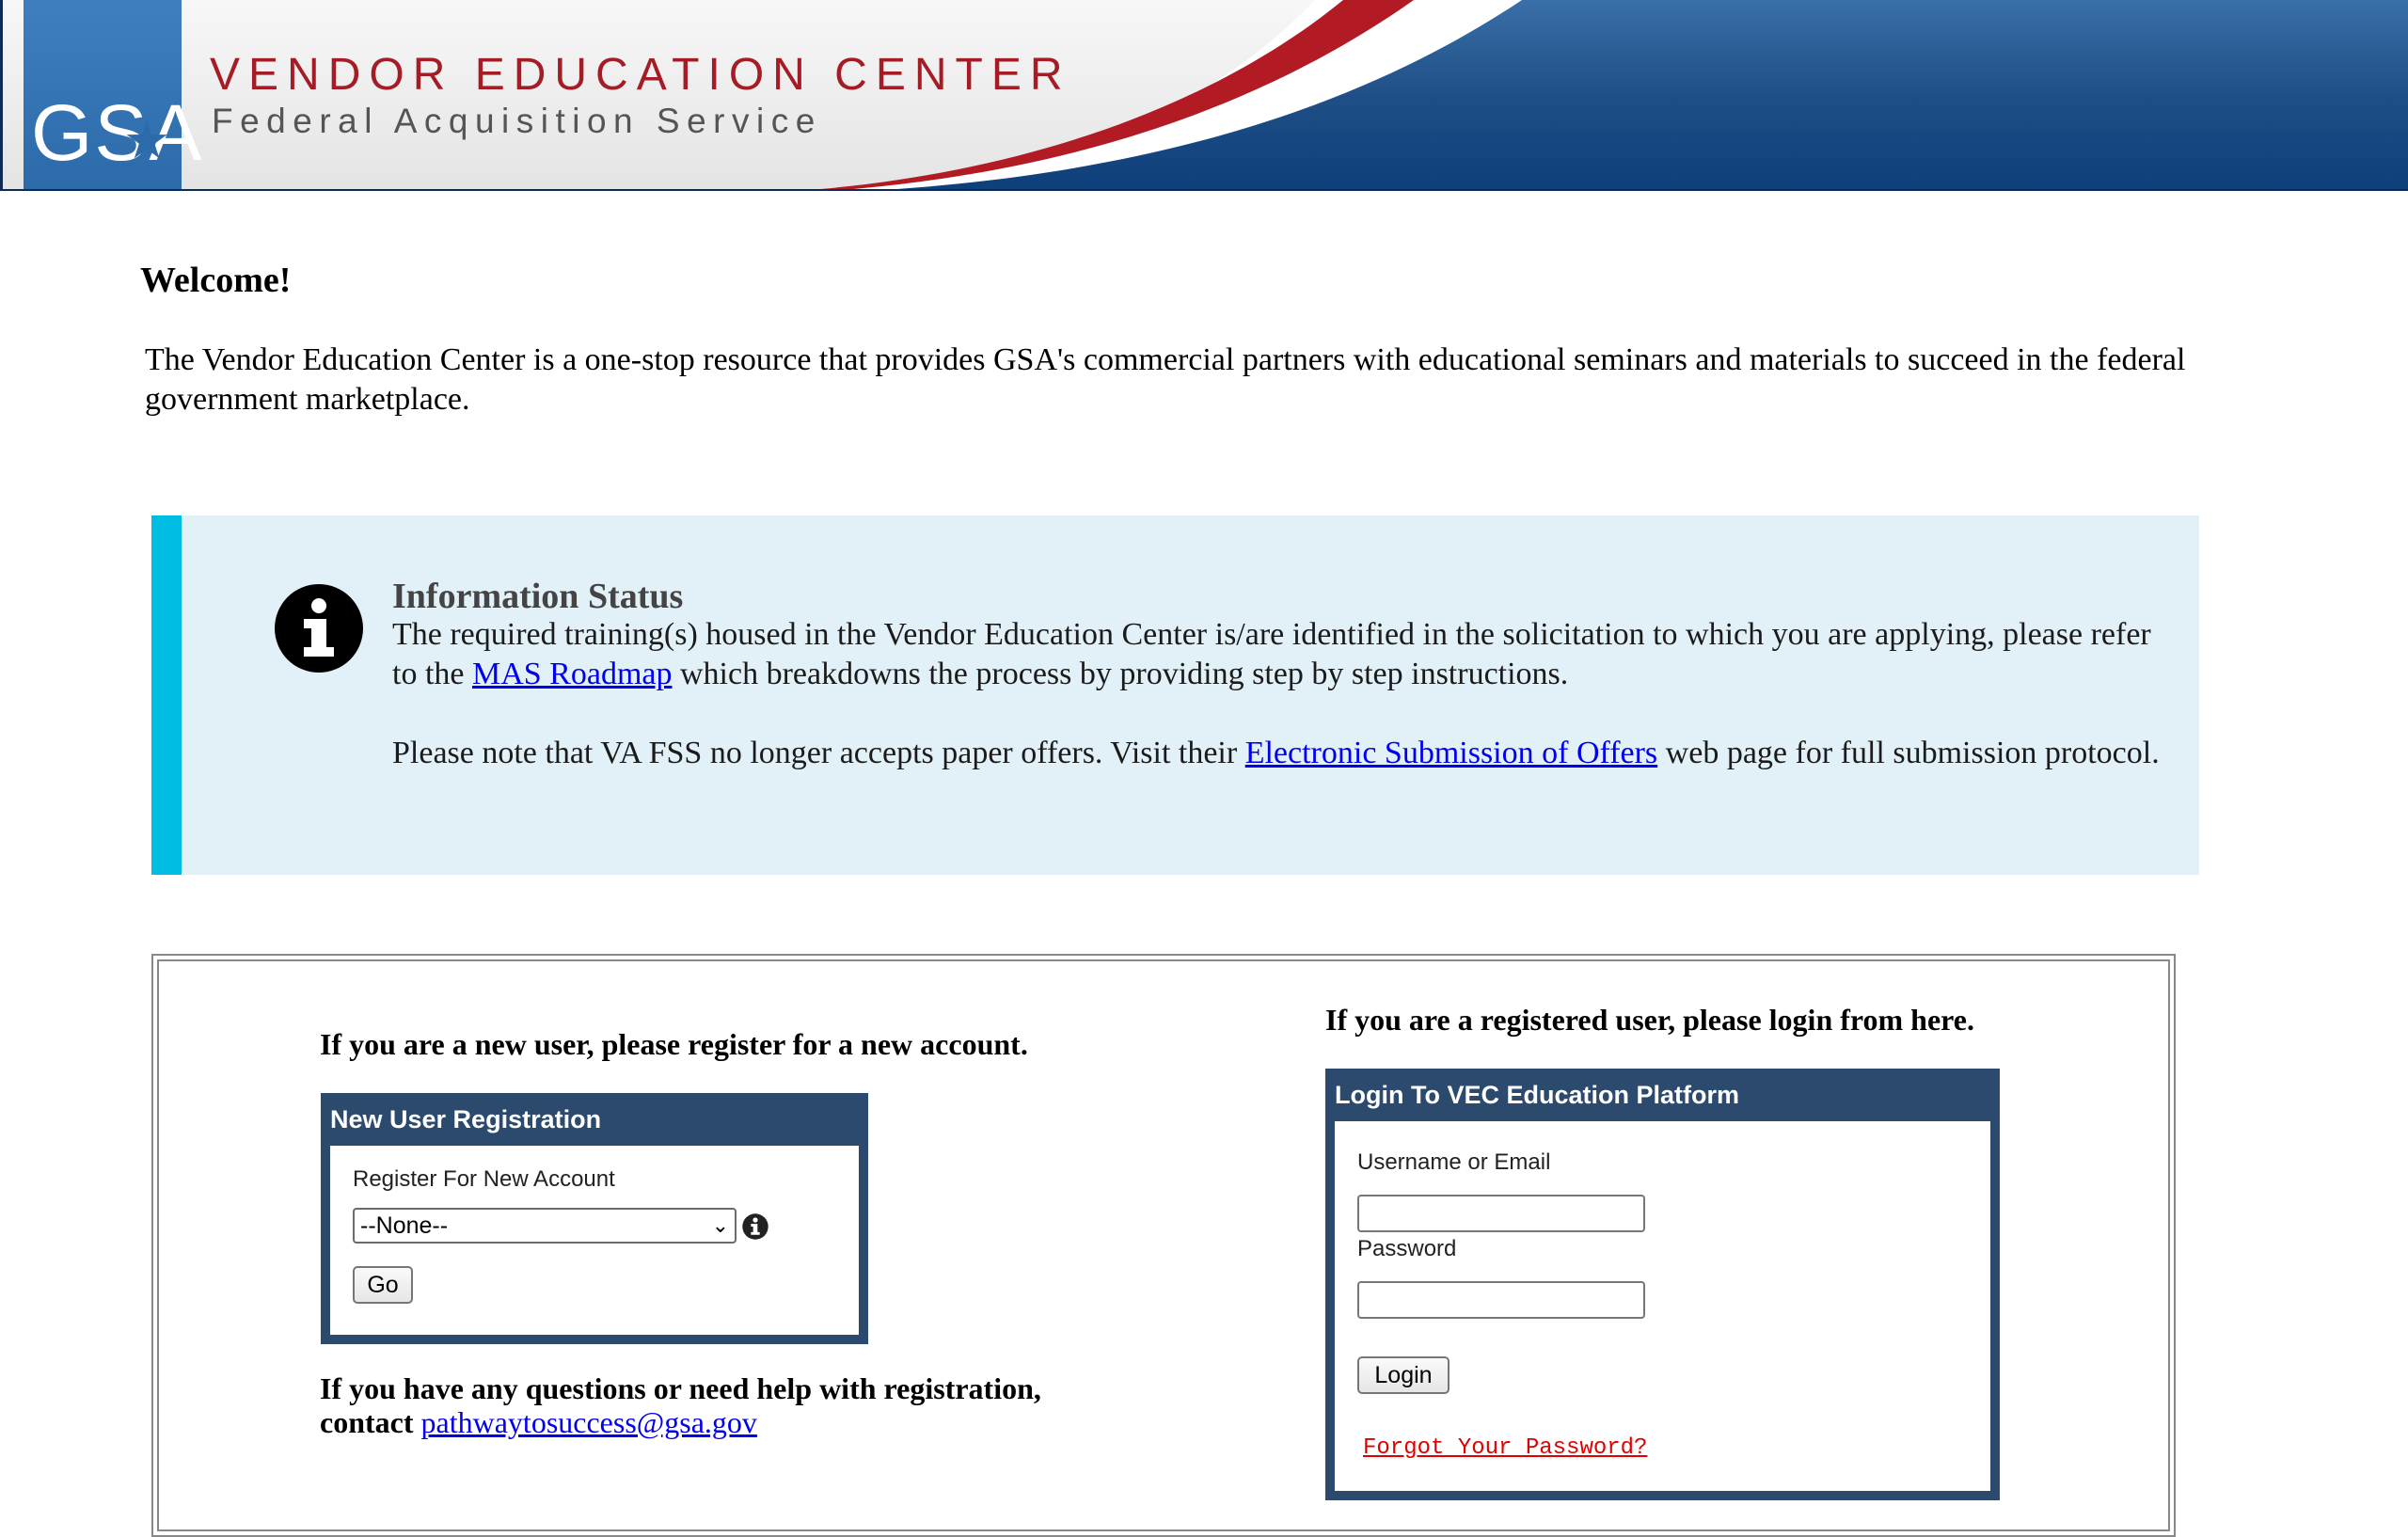 The width and height of the screenshot is (2408, 1537). I want to click on registration-panel-title: New User Registration, so click(466, 1119).